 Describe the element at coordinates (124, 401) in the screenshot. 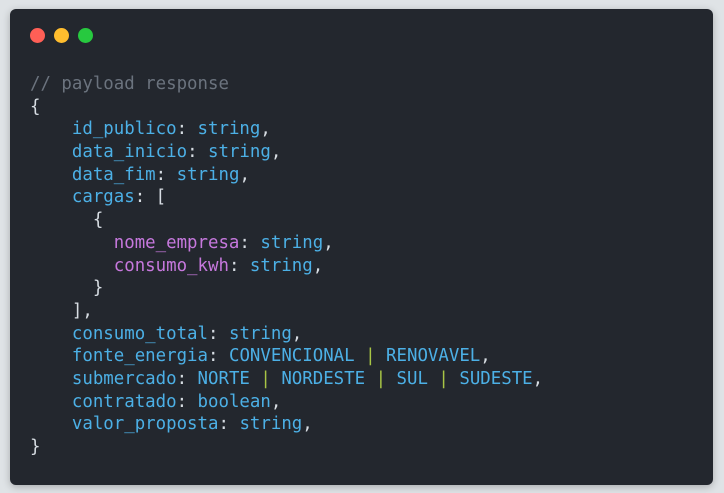

I see `field-key: contratado` at that location.